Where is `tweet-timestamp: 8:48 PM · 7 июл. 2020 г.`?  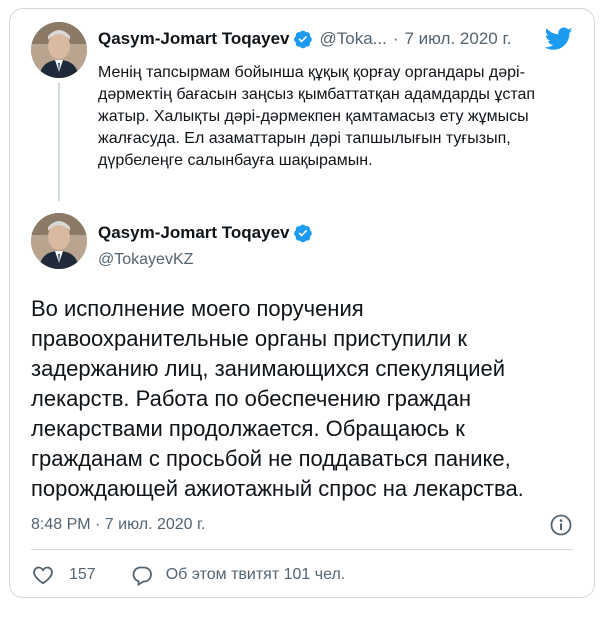 tweet-timestamp: 8:48 PM · 7 июл. 2020 г. is located at coordinates (118, 525).